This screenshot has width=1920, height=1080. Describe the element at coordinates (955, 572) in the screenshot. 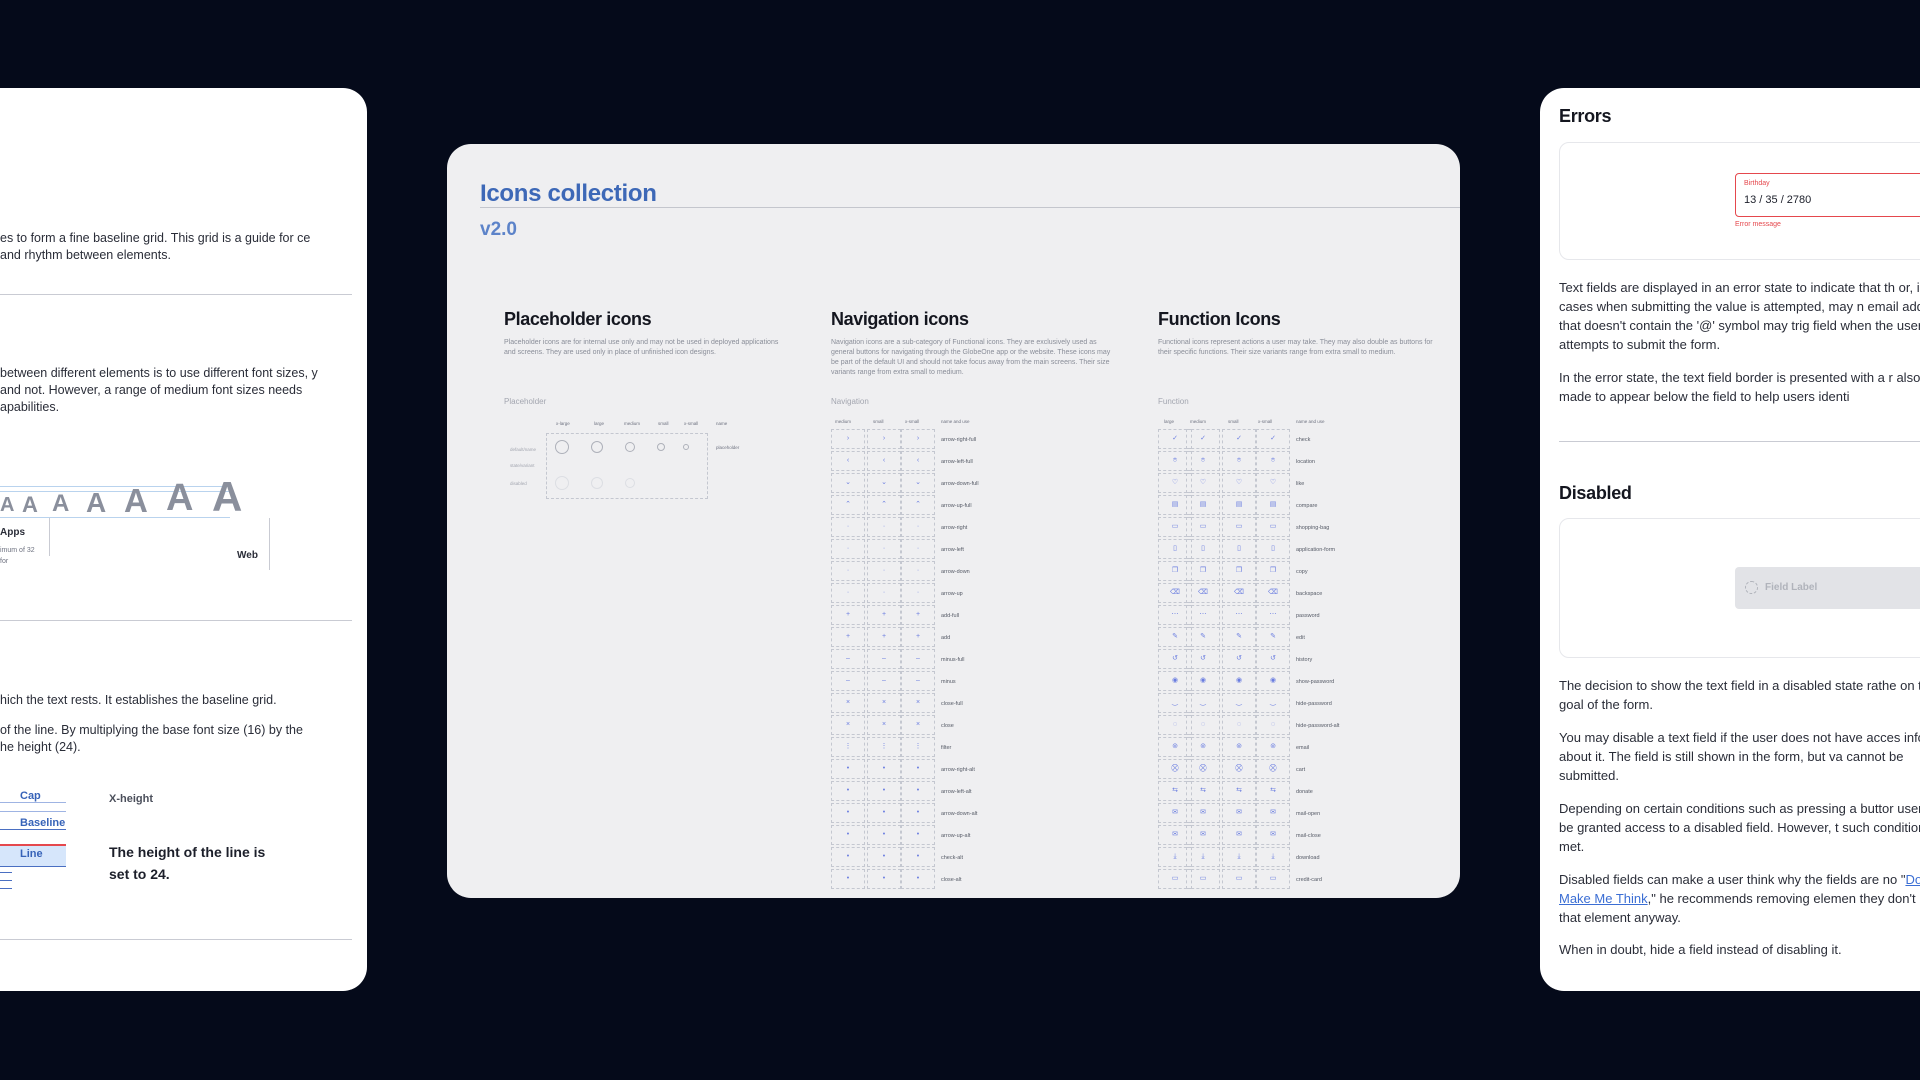

I see `icon-name: arrow-down` at that location.